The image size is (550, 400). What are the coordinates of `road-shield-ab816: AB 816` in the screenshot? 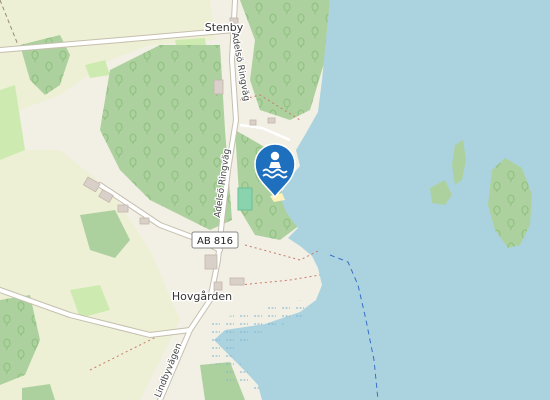 It's located at (215, 240).